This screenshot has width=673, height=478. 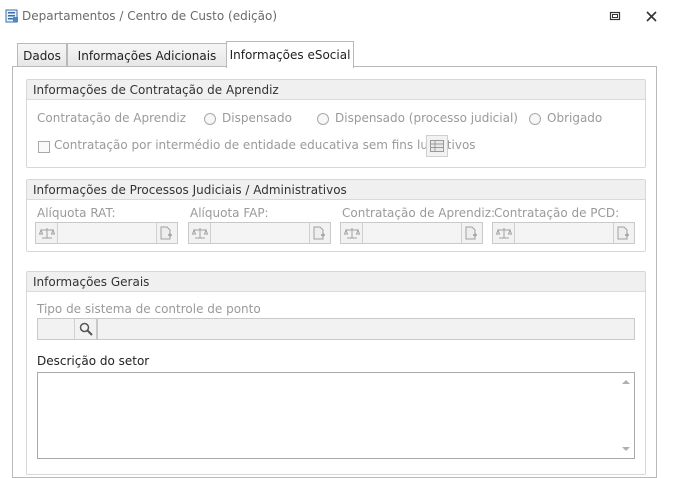 I want to click on ponto-desc-input, so click(x=366, y=329).